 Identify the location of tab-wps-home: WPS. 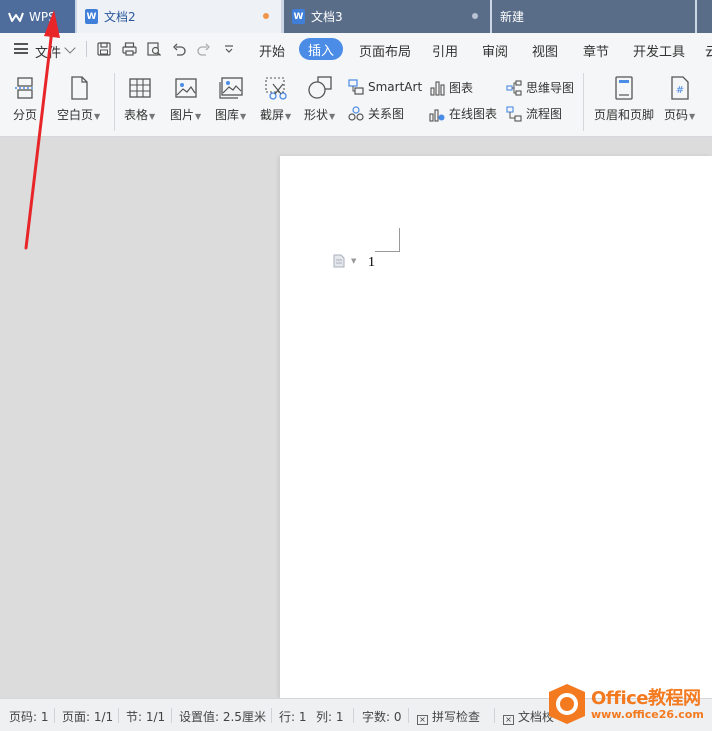
(37, 16).